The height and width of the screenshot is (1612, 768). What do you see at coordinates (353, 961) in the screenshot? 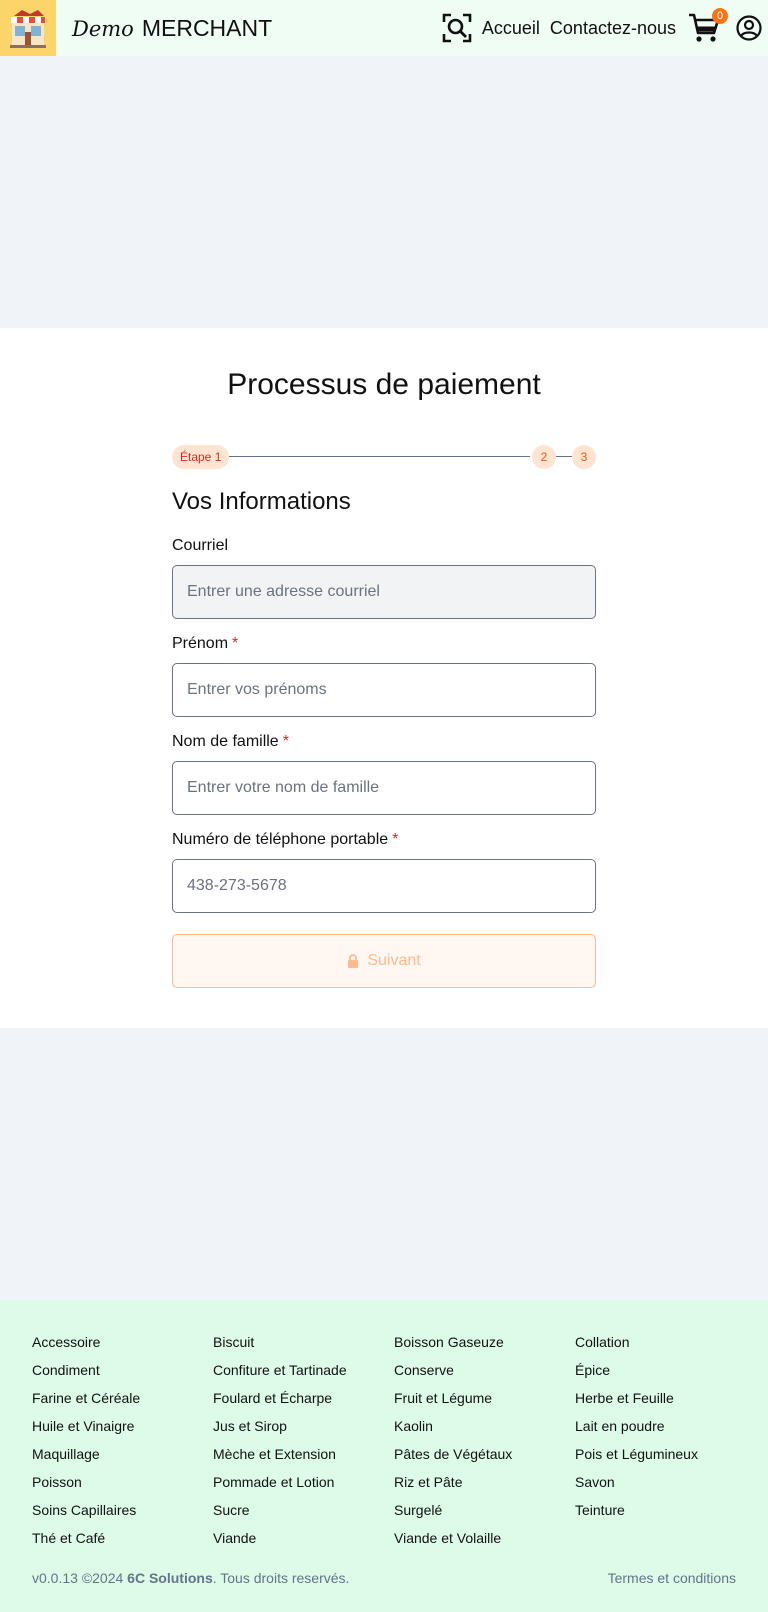
I see `lock-icon` at bounding box center [353, 961].